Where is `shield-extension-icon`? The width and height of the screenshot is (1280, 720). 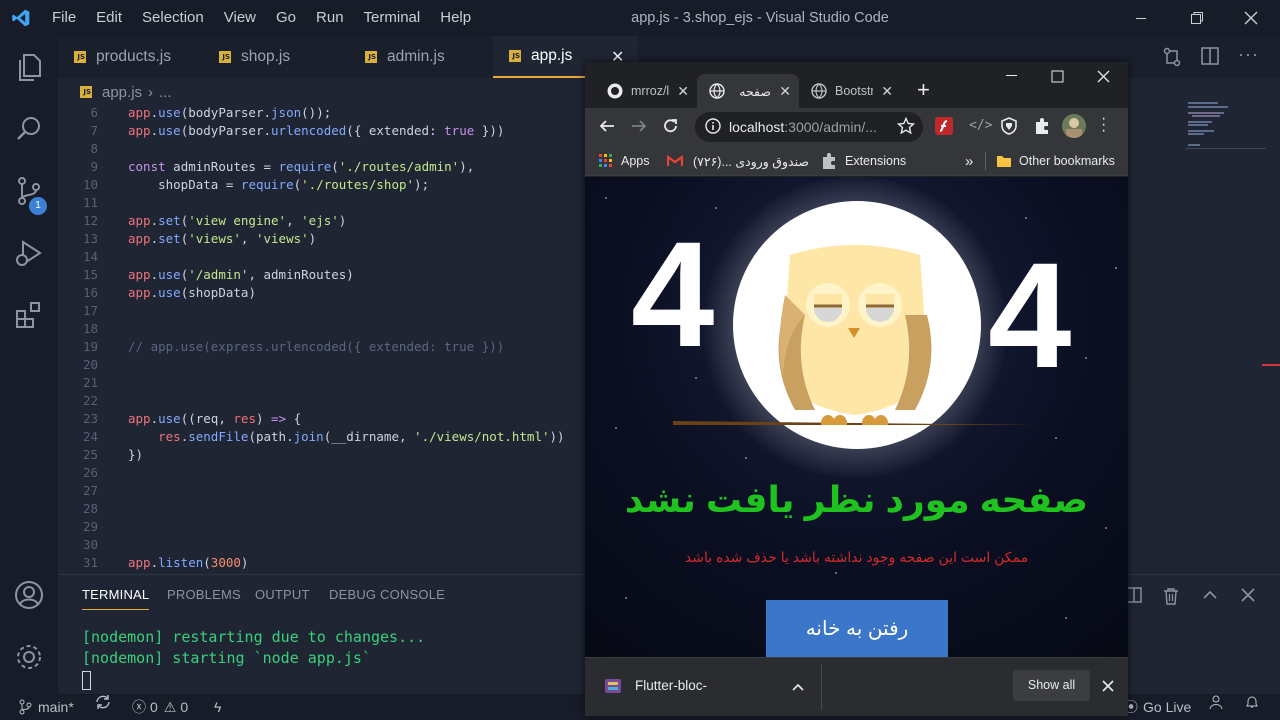 shield-extension-icon is located at coordinates (1009, 128).